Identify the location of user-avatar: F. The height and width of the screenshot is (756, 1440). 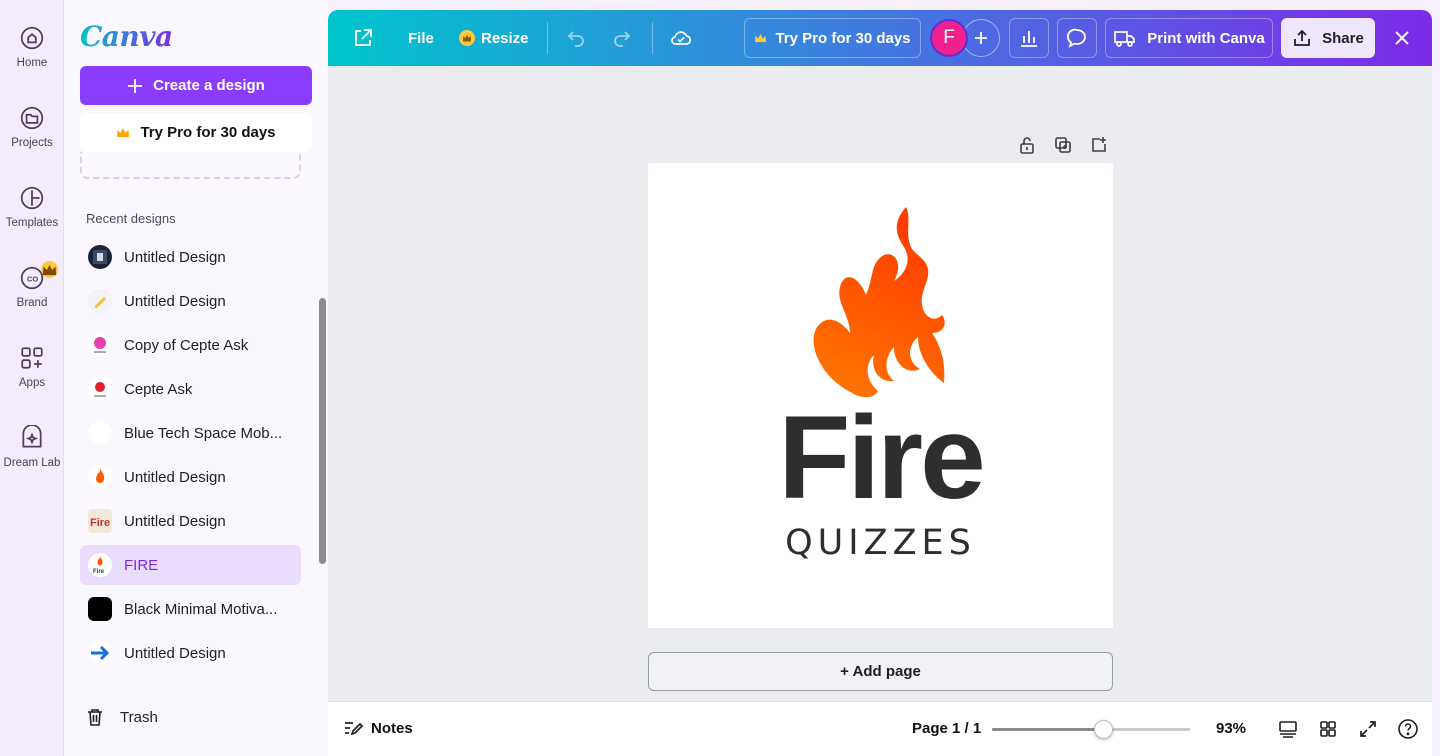
(949, 38).